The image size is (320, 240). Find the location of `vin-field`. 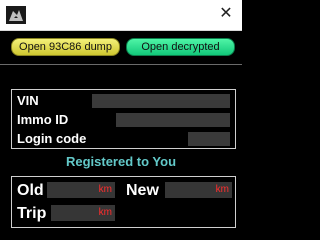

vin-field is located at coordinates (161, 101).